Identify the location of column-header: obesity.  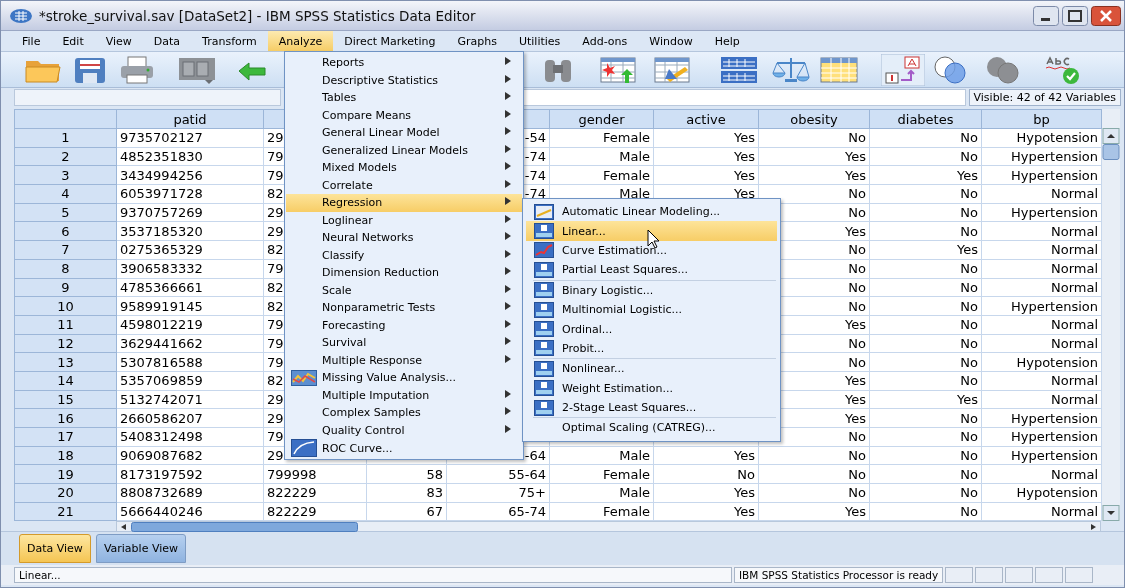
(814, 119).